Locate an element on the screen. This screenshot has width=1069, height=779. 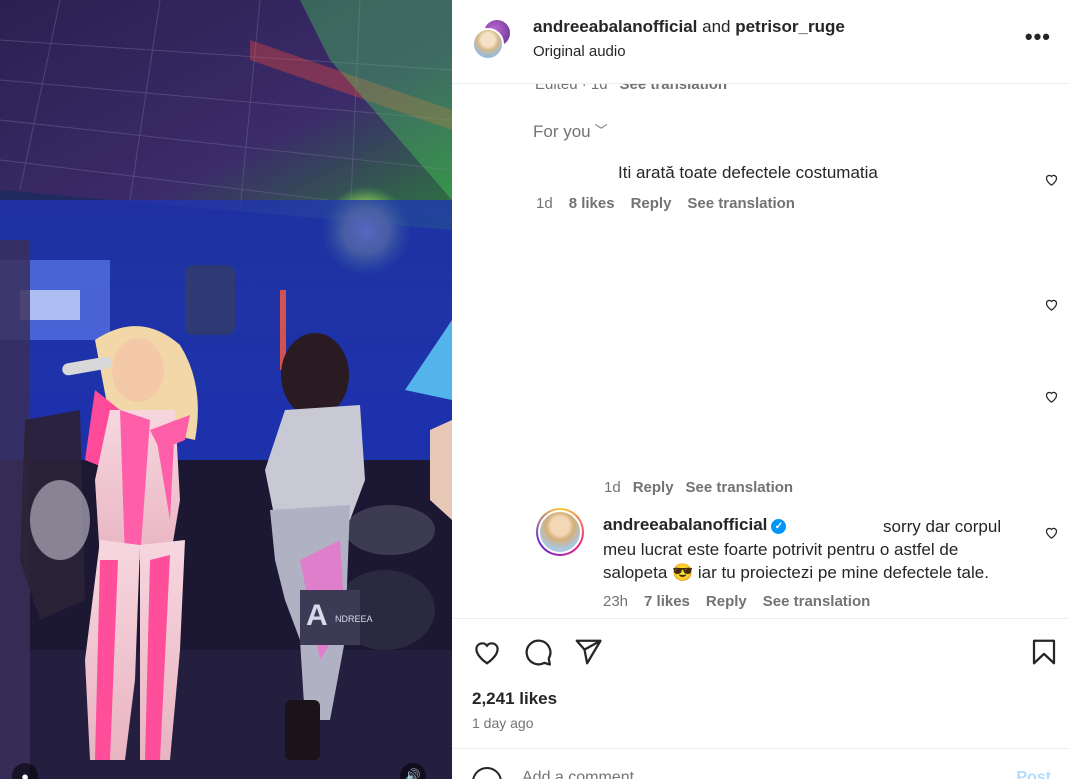
post-date: 1 day ago is located at coordinates (503, 723).